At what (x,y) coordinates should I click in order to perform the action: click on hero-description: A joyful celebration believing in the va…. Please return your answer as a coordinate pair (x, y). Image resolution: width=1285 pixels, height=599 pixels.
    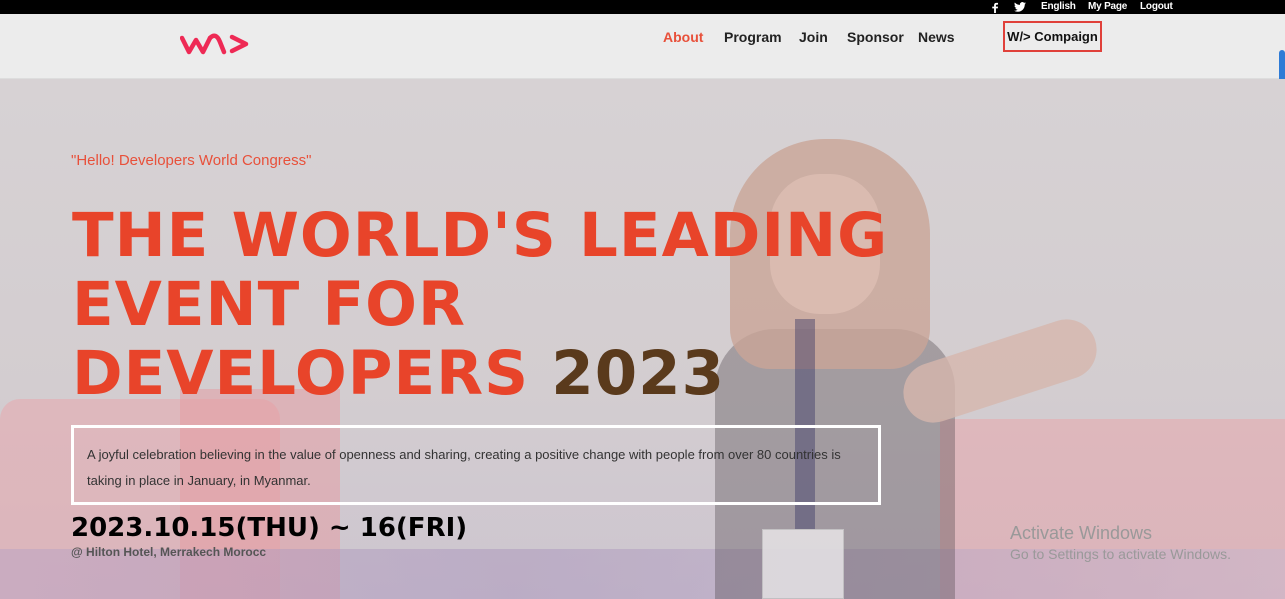
    Looking at the image, I should click on (464, 467).